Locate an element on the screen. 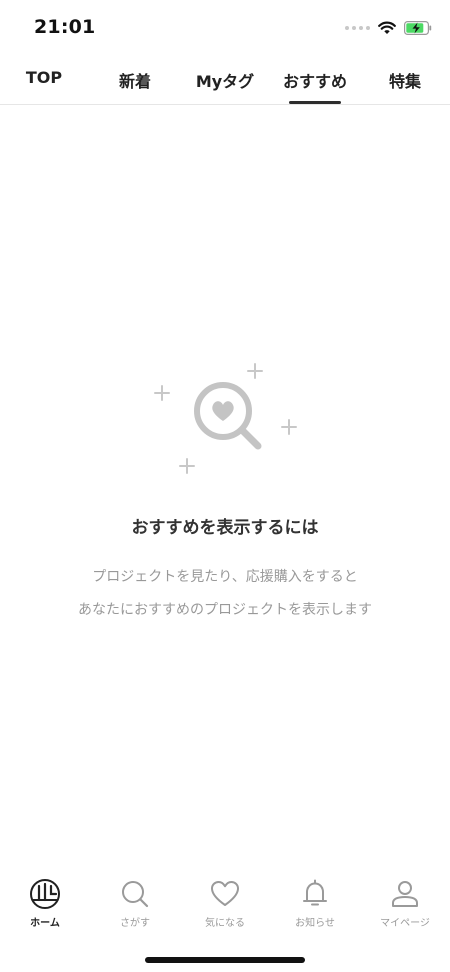 This screenshot has height=972, width=450. nav-notifications: お知らせ is located at coordinates (315, 909).